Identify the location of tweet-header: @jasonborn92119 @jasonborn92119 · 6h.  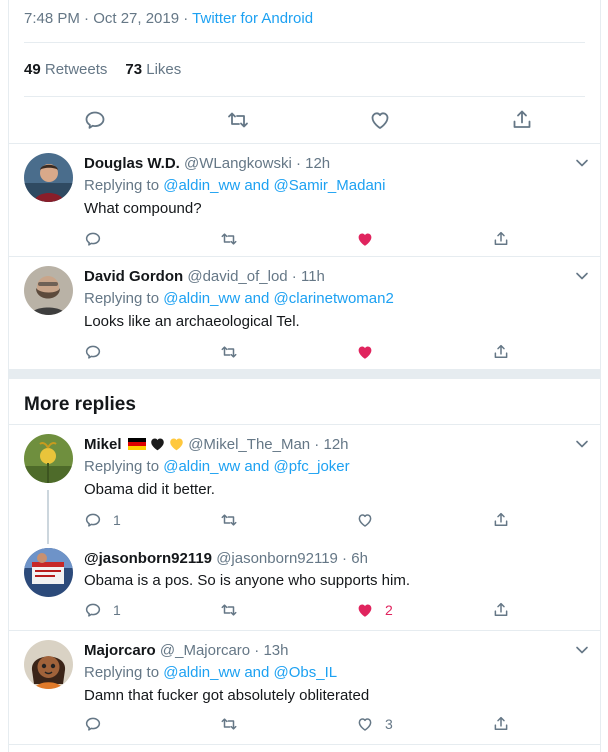
(226, 558).